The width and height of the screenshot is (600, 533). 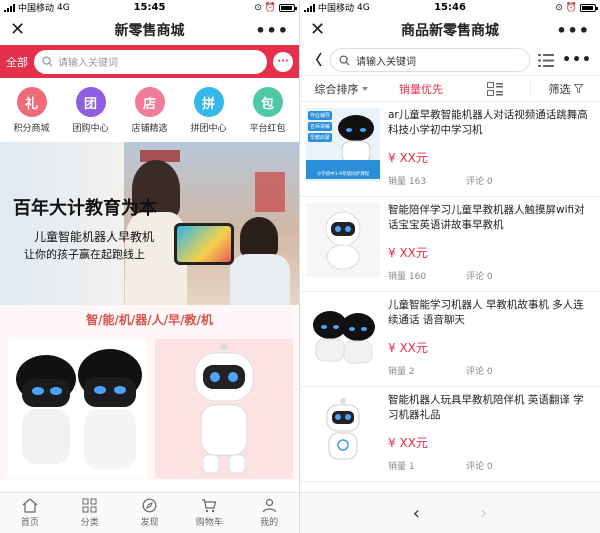 What do you see at coordinates (267, 129) in the screenshot?
I see `nav-label: 平台红包` at bounding box center [267, 129].